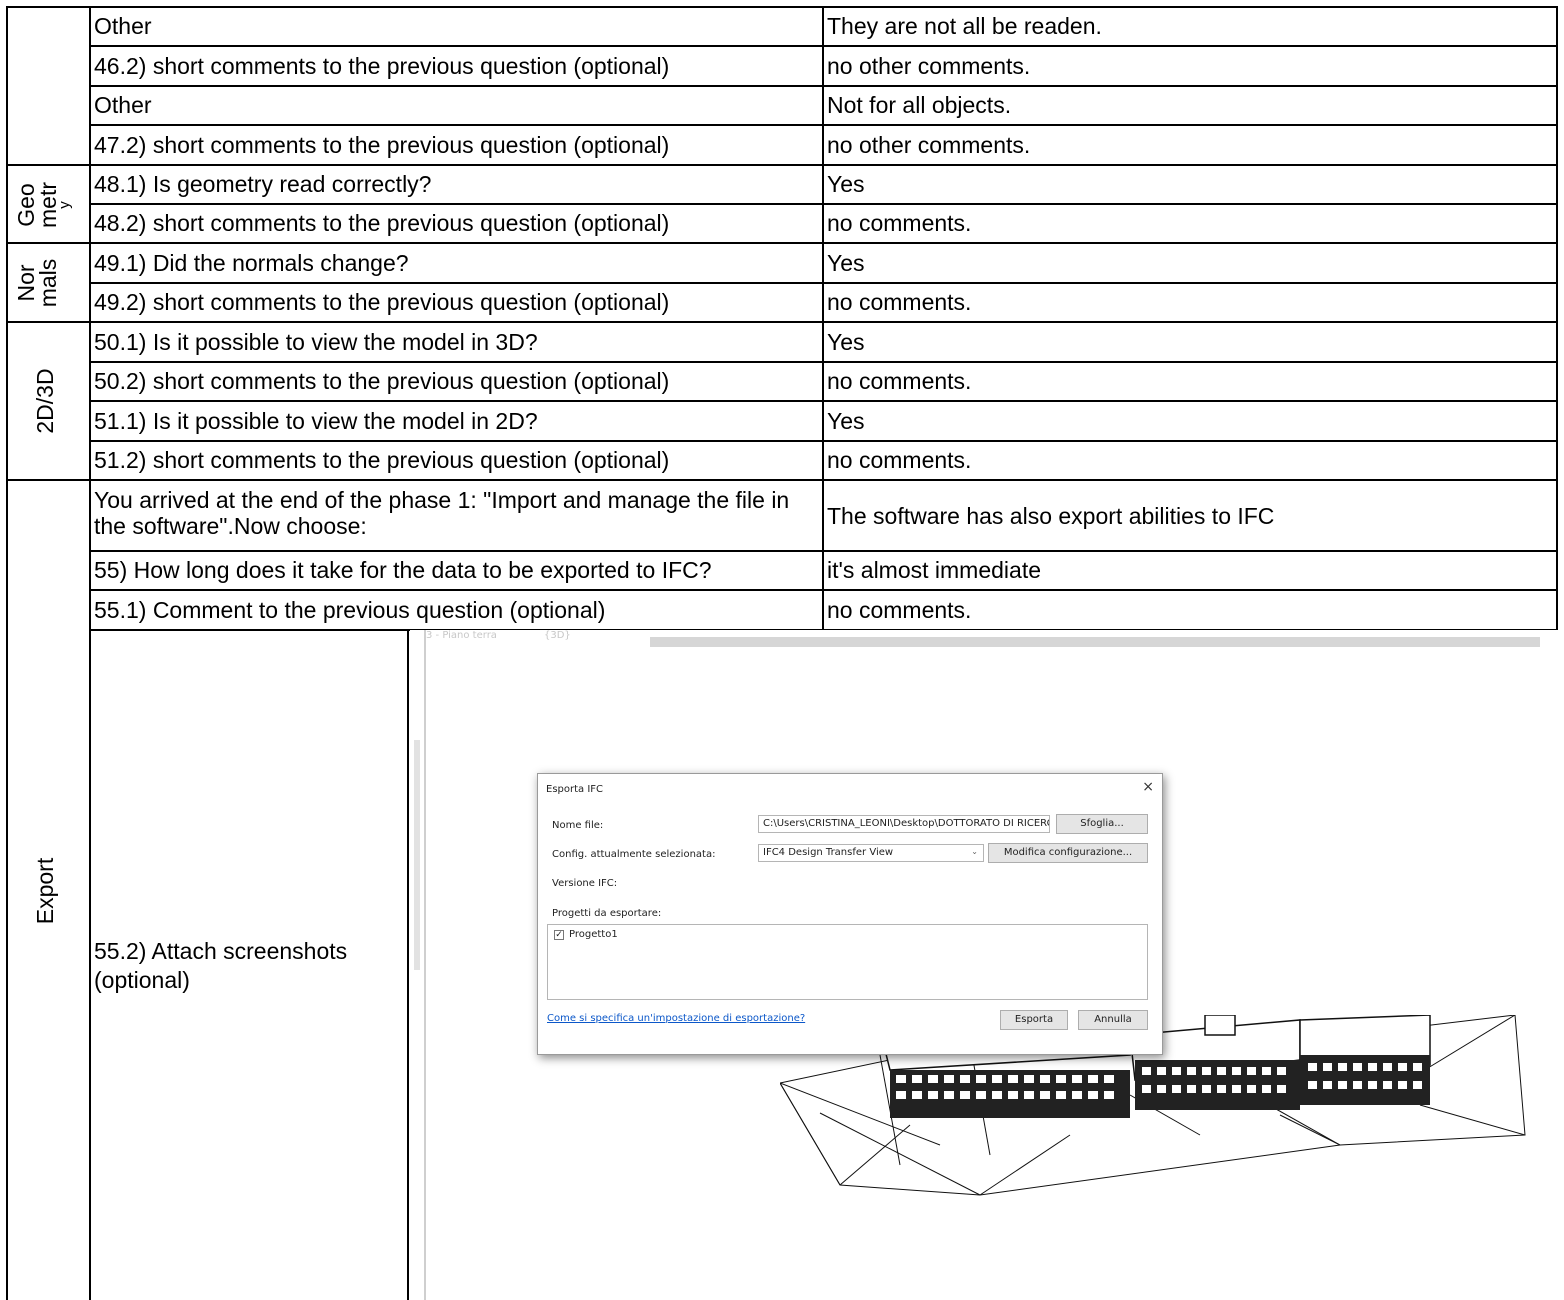 This screenshot has width=1564, height=1300. What do you see at coordinates (634, 854) in the screenshot?
I see `config-label: Config. attualmente selezionata:` at bounding box center [634, 854].